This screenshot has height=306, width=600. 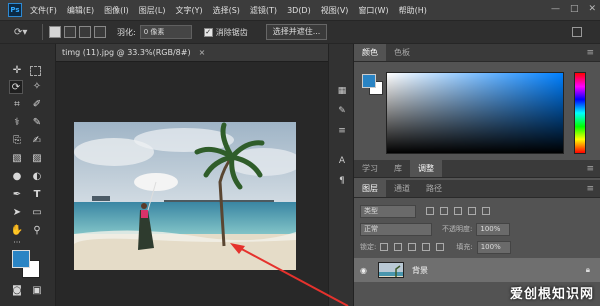 What do you see at coordinates (493, 247) in the screenshot?
I see `fill-input: 100%` at bounding box center [493, 247].